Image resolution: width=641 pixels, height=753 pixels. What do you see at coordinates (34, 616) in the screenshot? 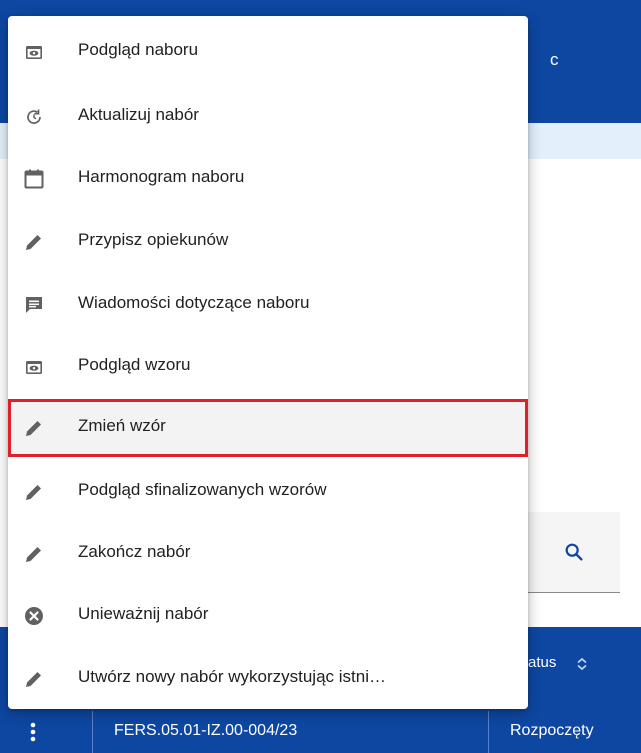
I see `cancel-circle-icon` at bounding box center [34, 616].